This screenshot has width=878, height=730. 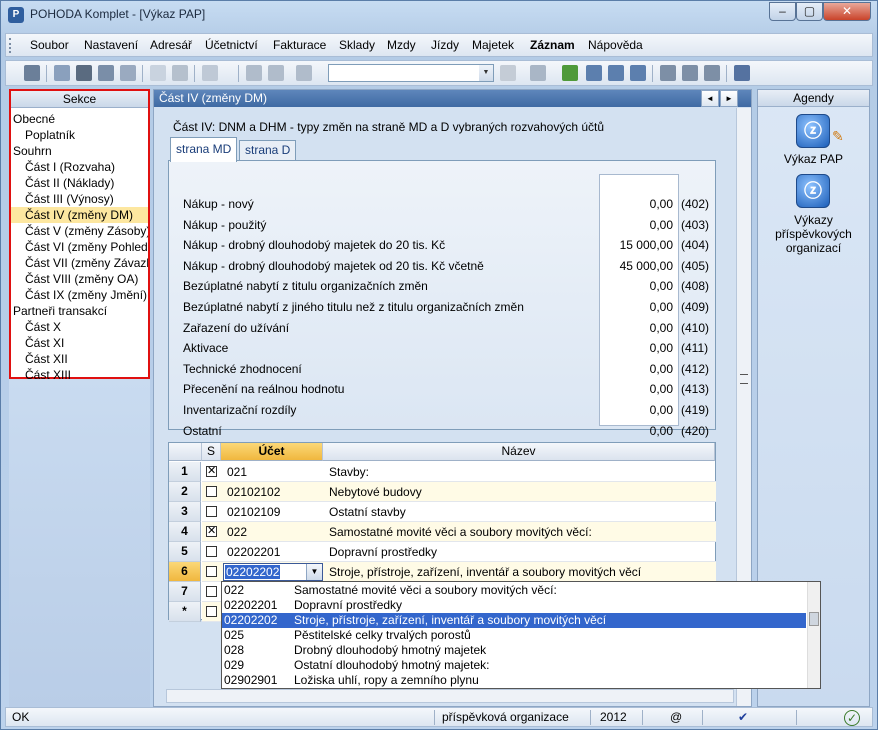 What do you see at coordinates (668, 73) in the screenshot?
I see `note-icon` at bounding box center [668, 73].